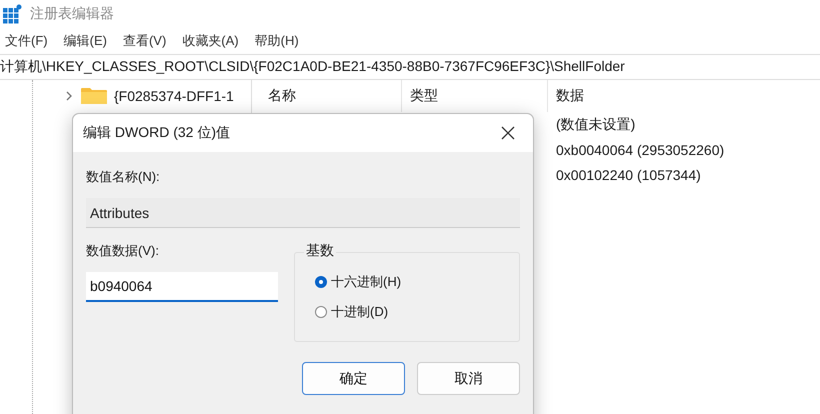  Describe the element at coordinates (468, 378) in the screenshot. I see `dialog-button: 取消` at that location.